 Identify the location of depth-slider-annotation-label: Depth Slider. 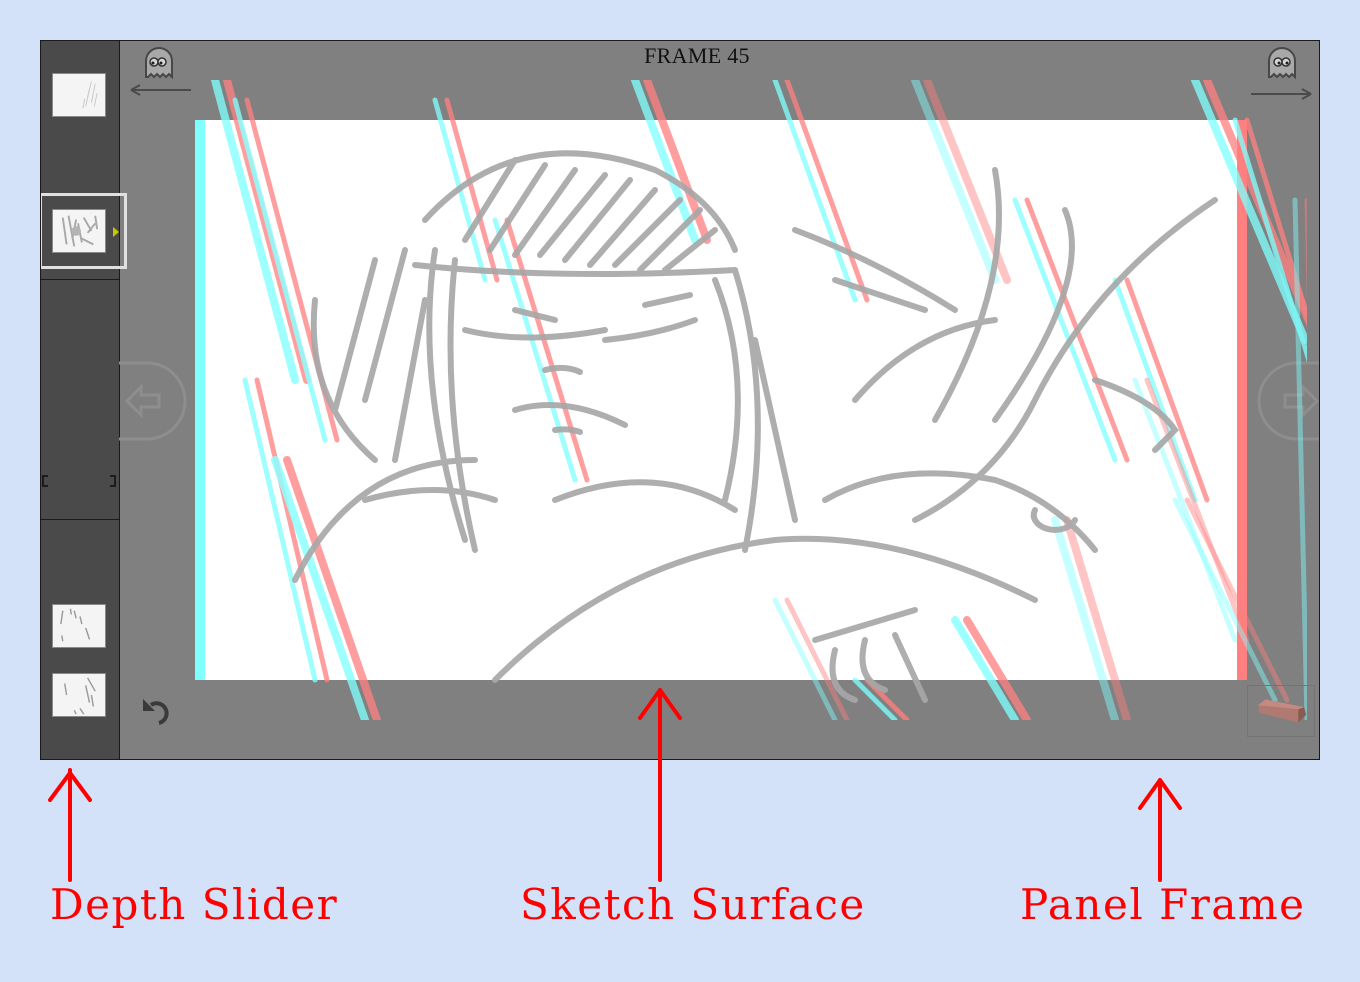
(194, 904).